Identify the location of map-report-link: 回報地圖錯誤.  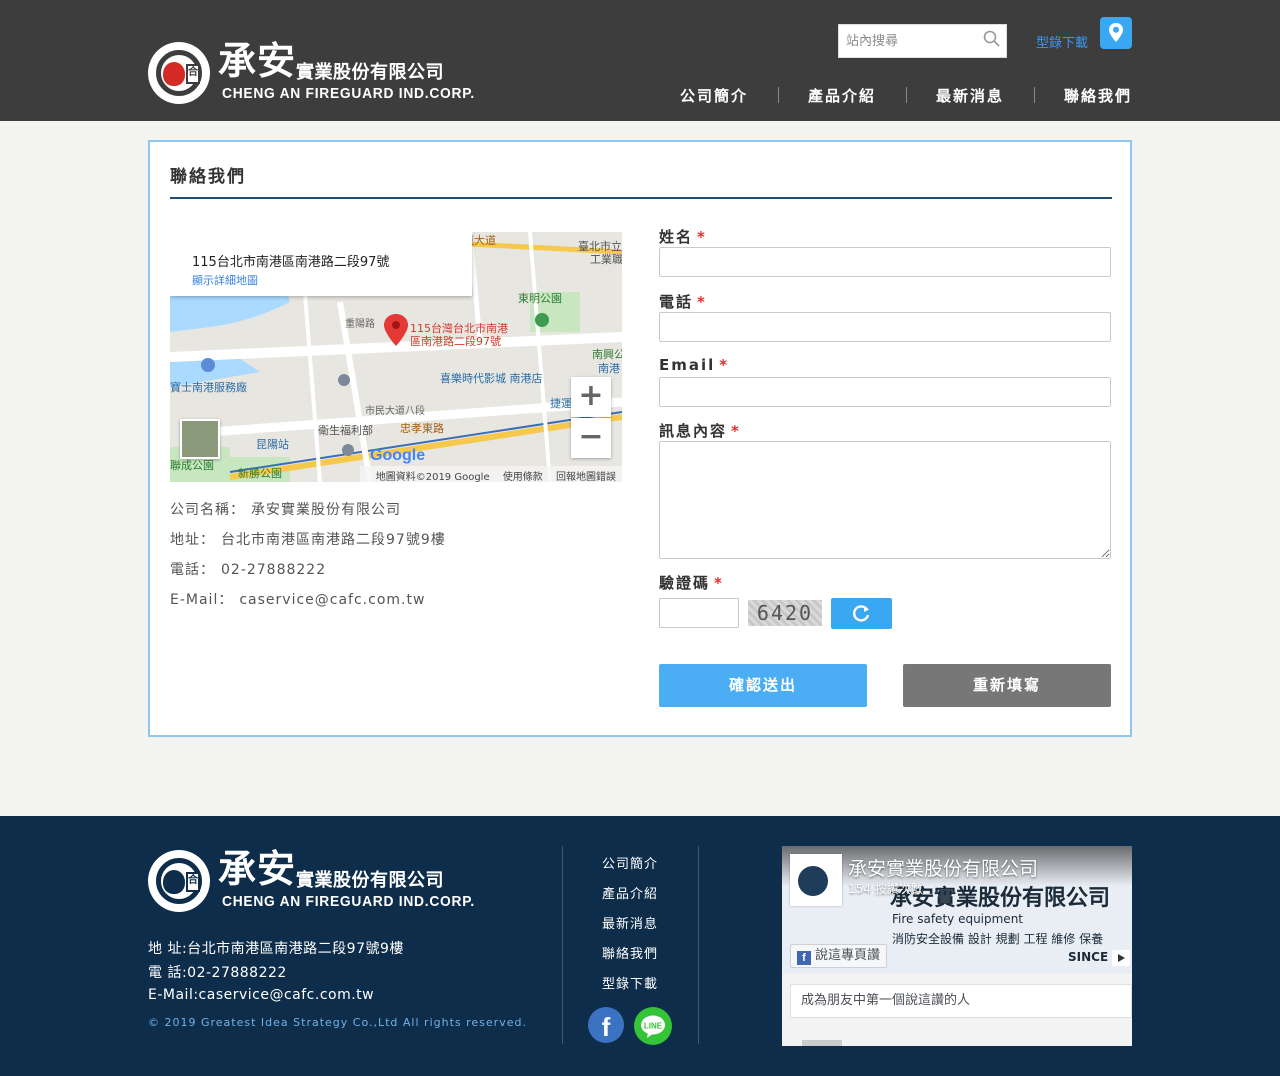
(586, 477).